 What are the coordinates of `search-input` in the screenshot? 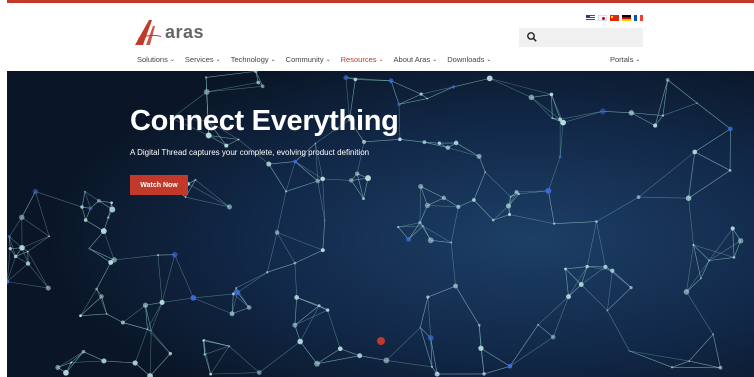 It's located at (589, 37).